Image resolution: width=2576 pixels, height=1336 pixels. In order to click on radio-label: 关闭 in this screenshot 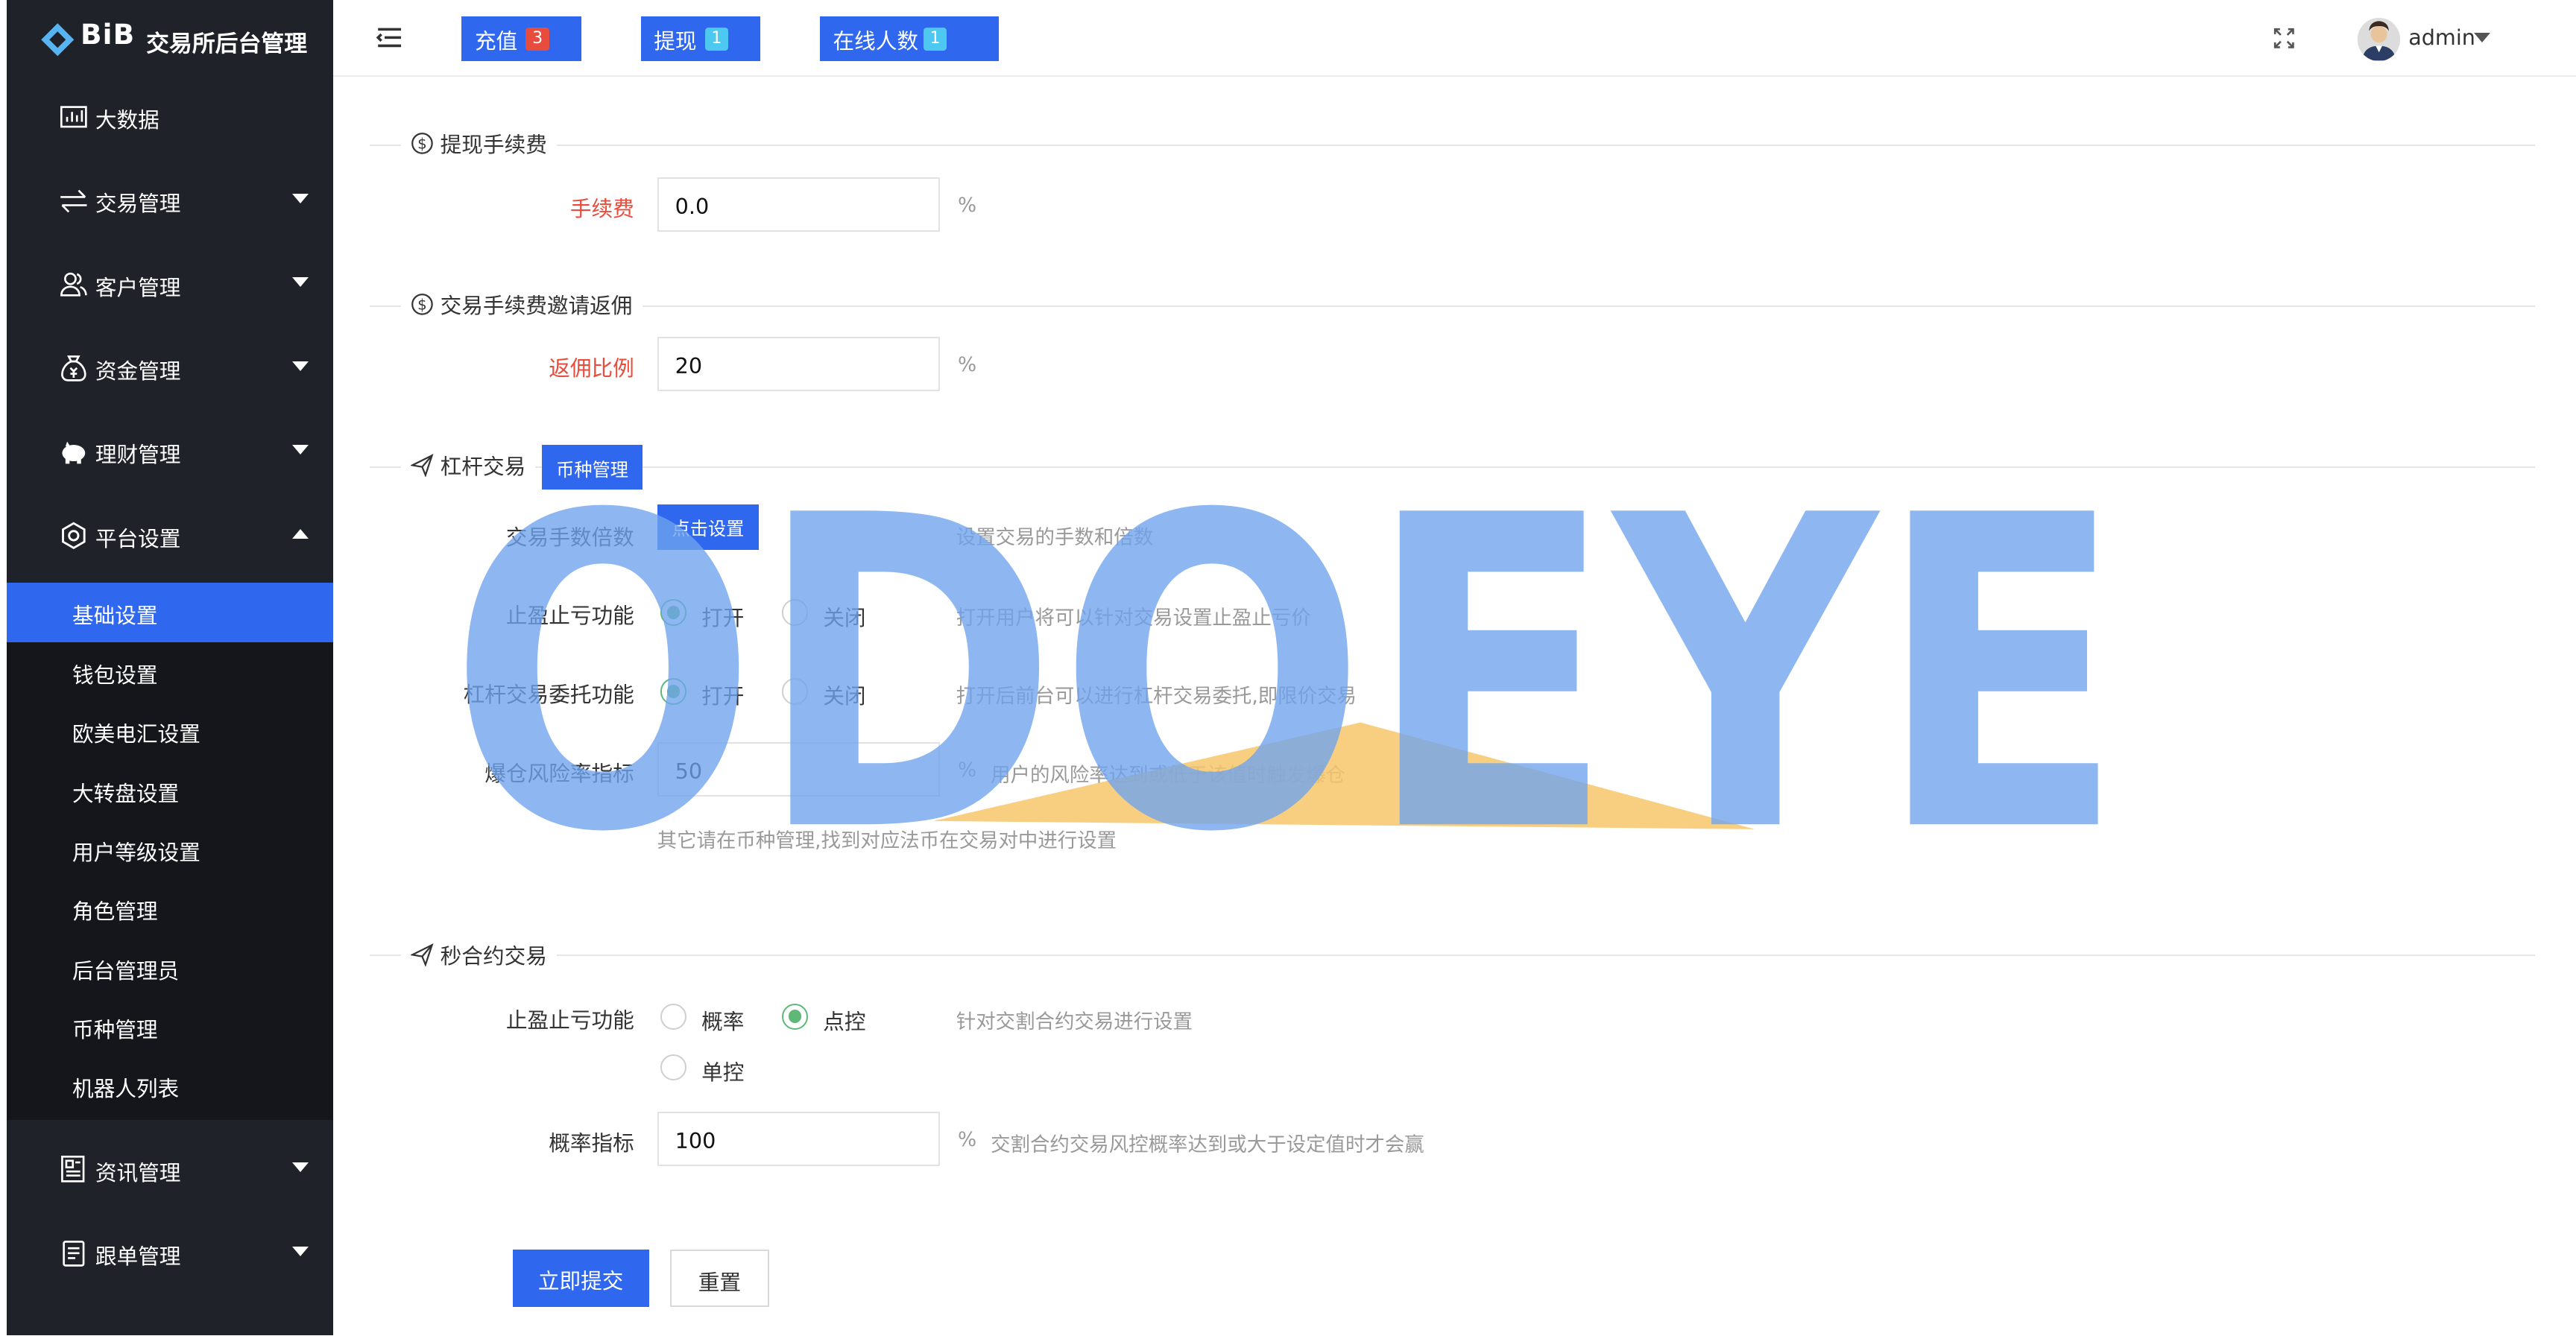, I will do `click(844, 617)`.